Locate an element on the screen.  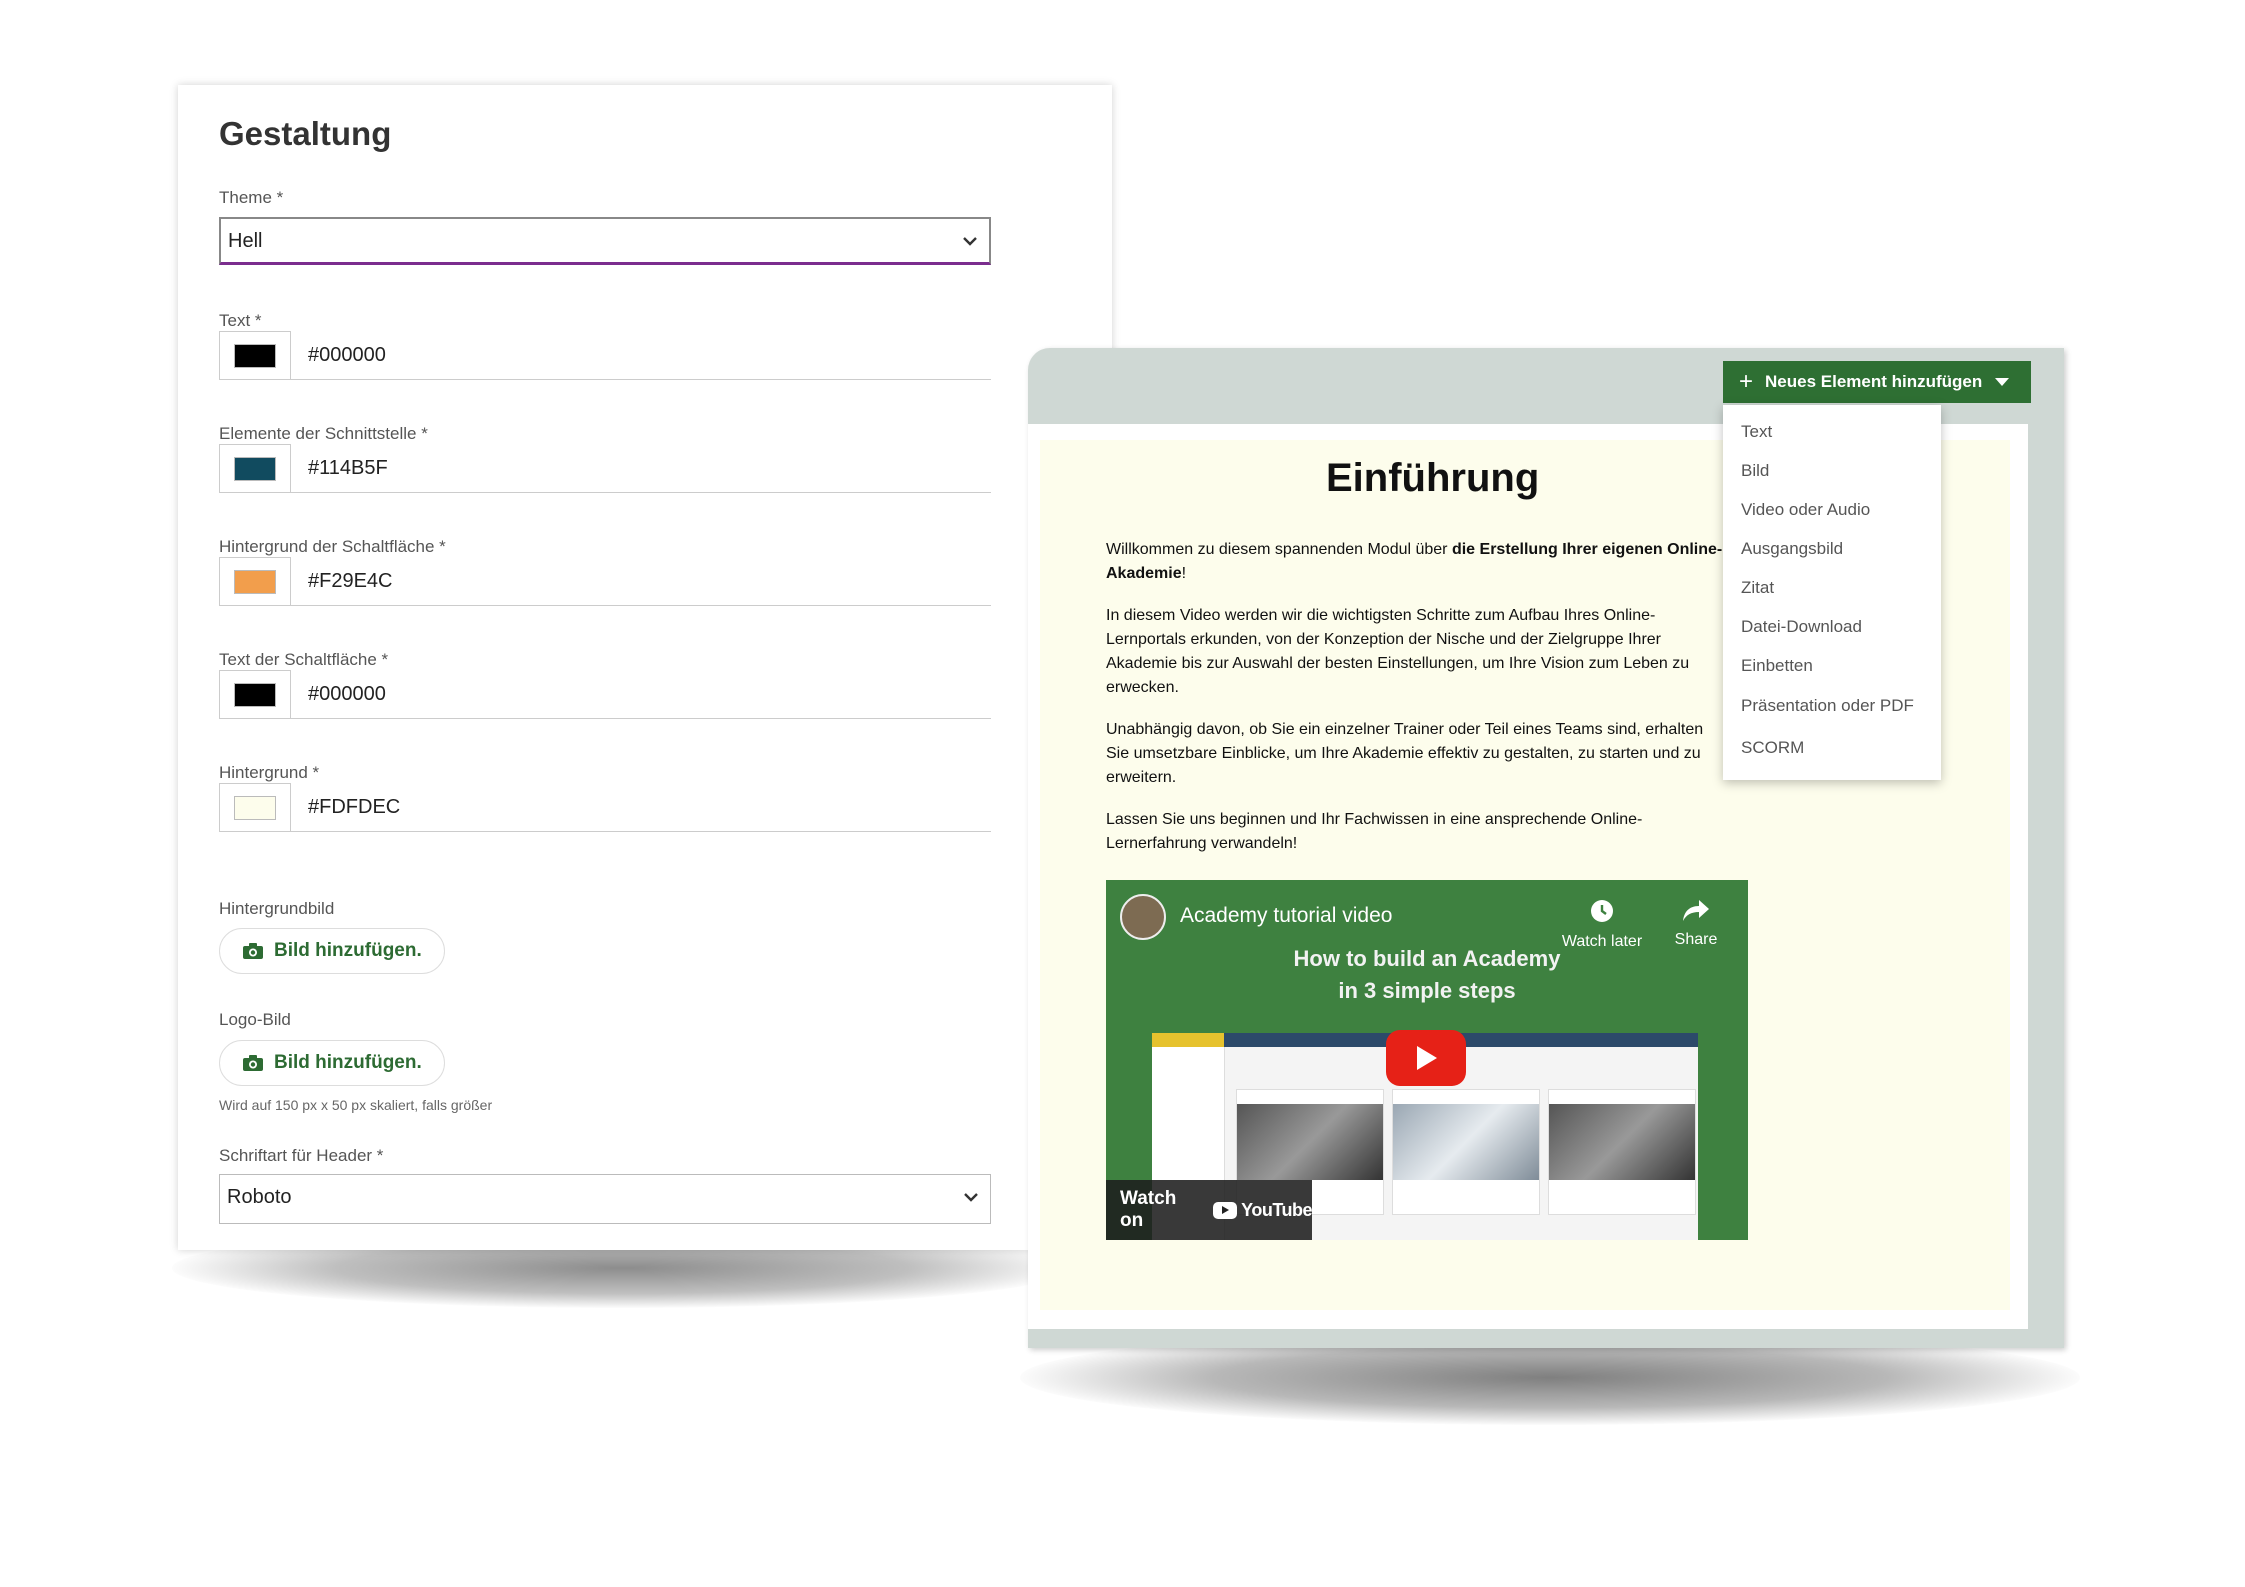
text-color-value: #000000 is located at coordinates (347, 355).